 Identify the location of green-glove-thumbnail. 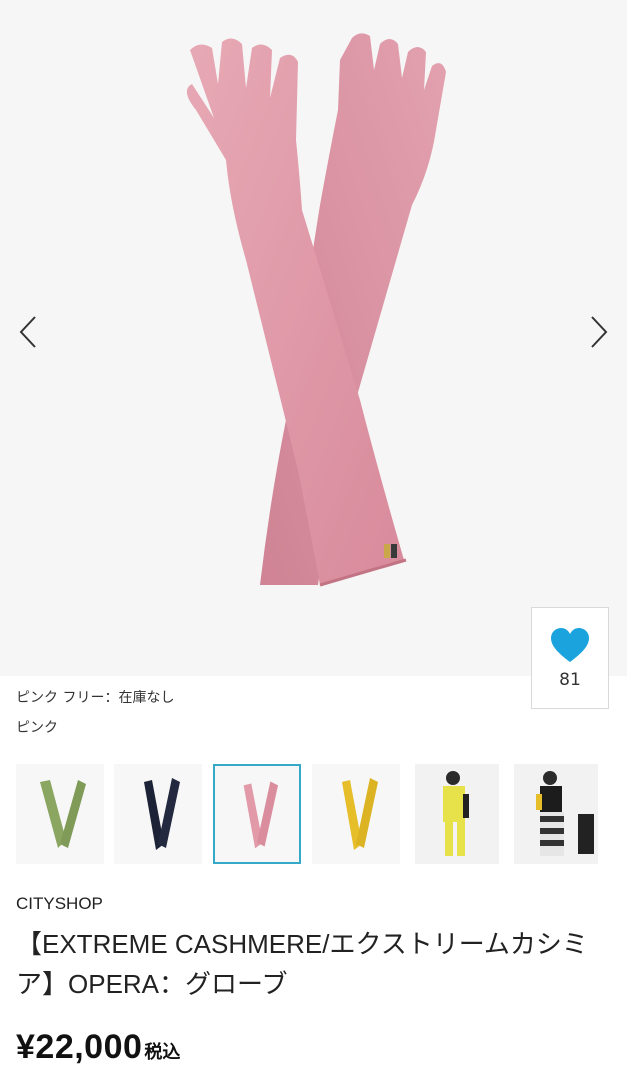
(63, 814).